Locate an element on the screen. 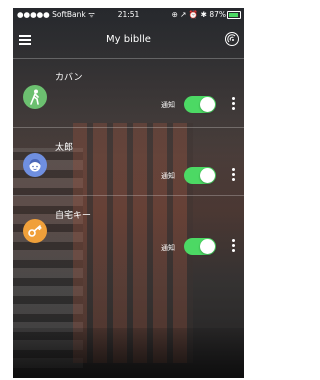 This screenshot has height=380, width=320. key-icon is located at coordinates (35, 231).